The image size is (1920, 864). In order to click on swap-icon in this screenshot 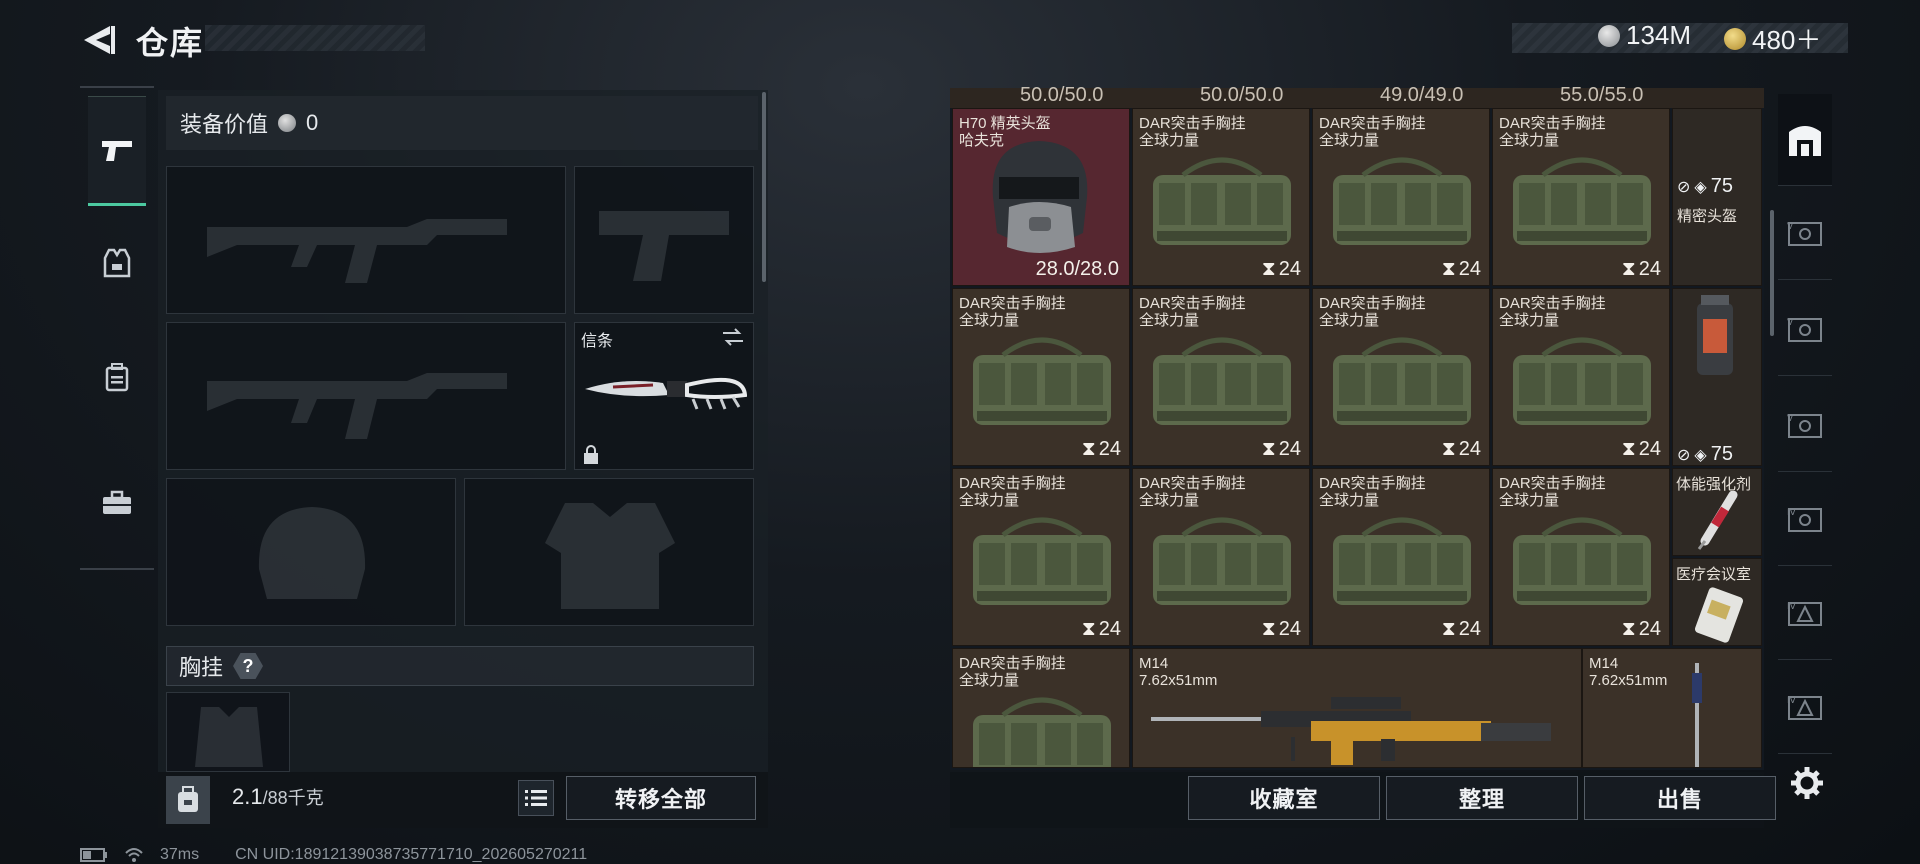, I will do `click(733, 337)`.